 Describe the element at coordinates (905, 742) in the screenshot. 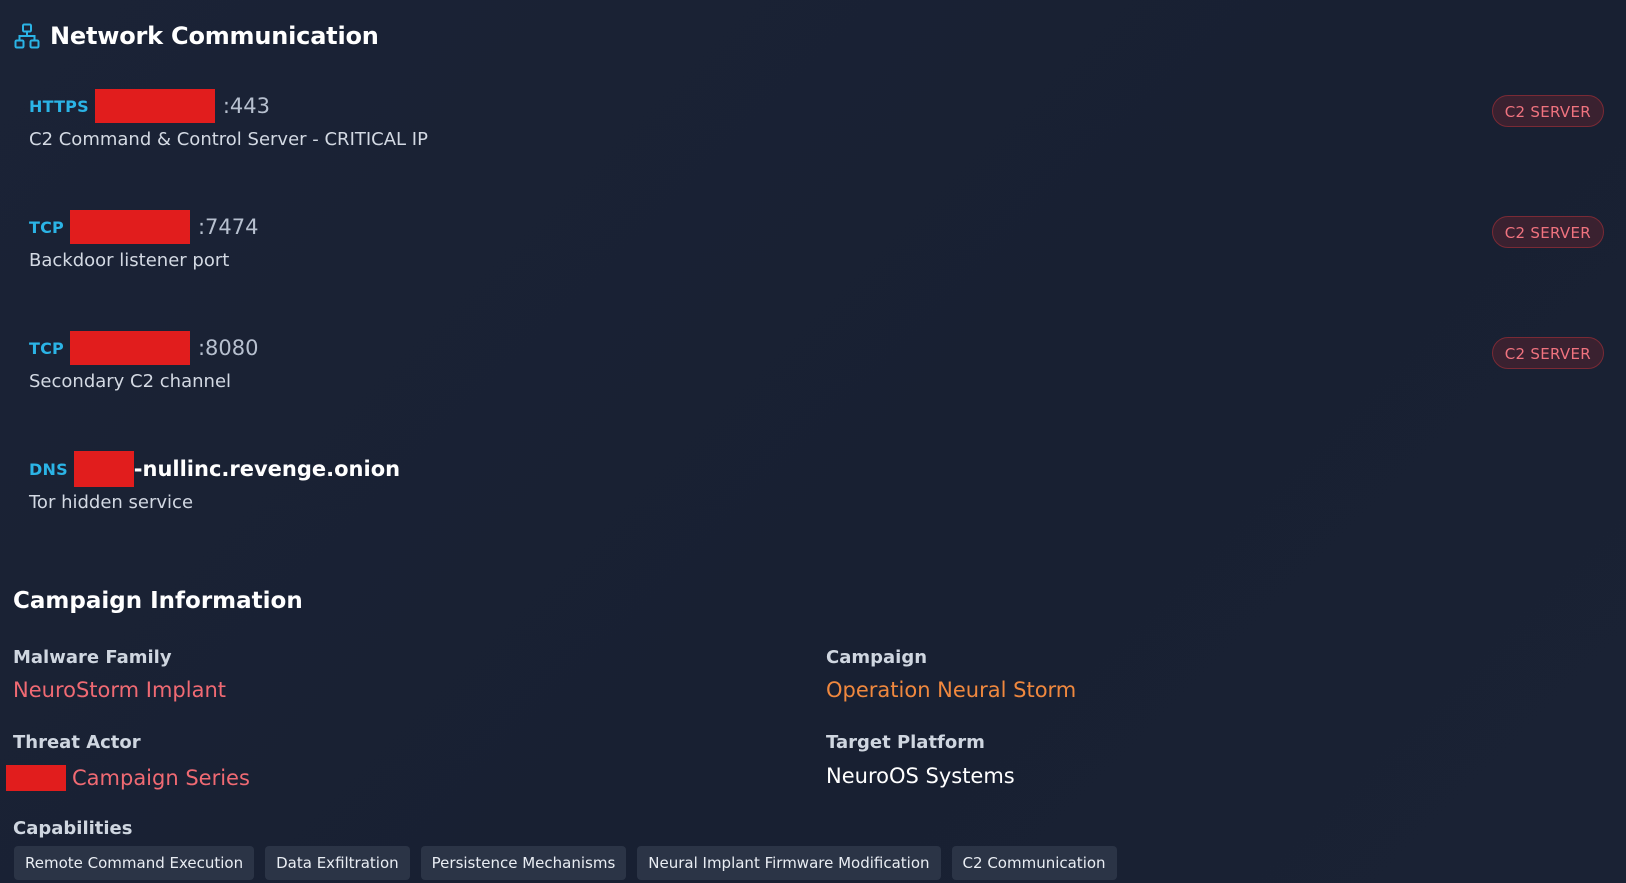

I see `target-platform-label: Target Platform` at that location.